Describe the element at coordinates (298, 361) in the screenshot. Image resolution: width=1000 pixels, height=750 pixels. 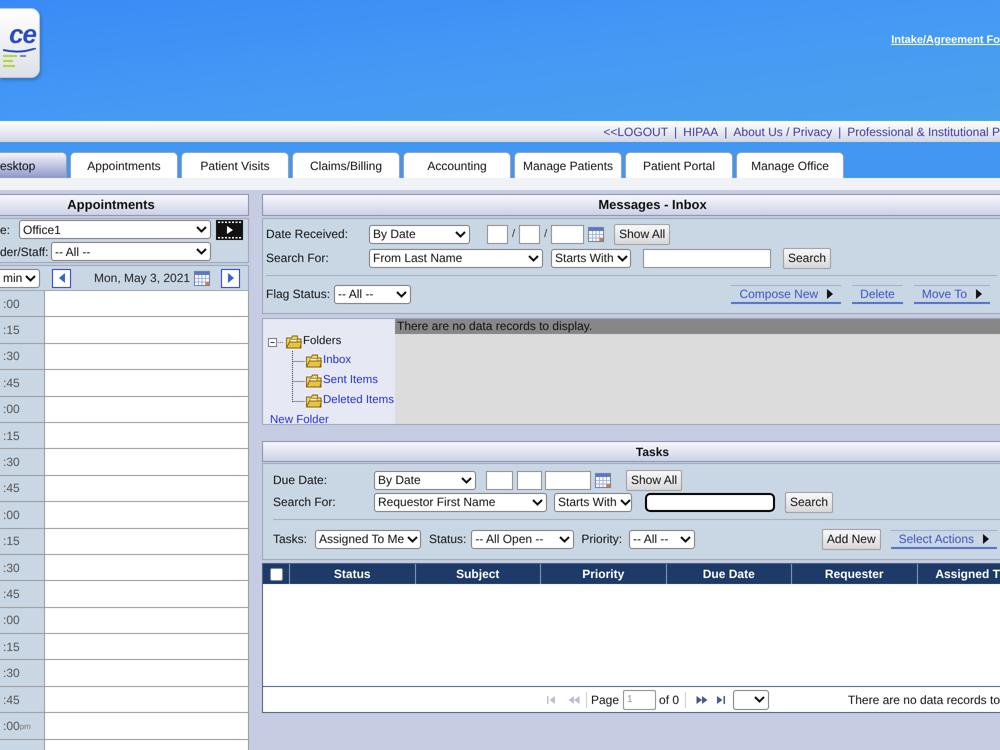
I see `tree-connector` at that location.